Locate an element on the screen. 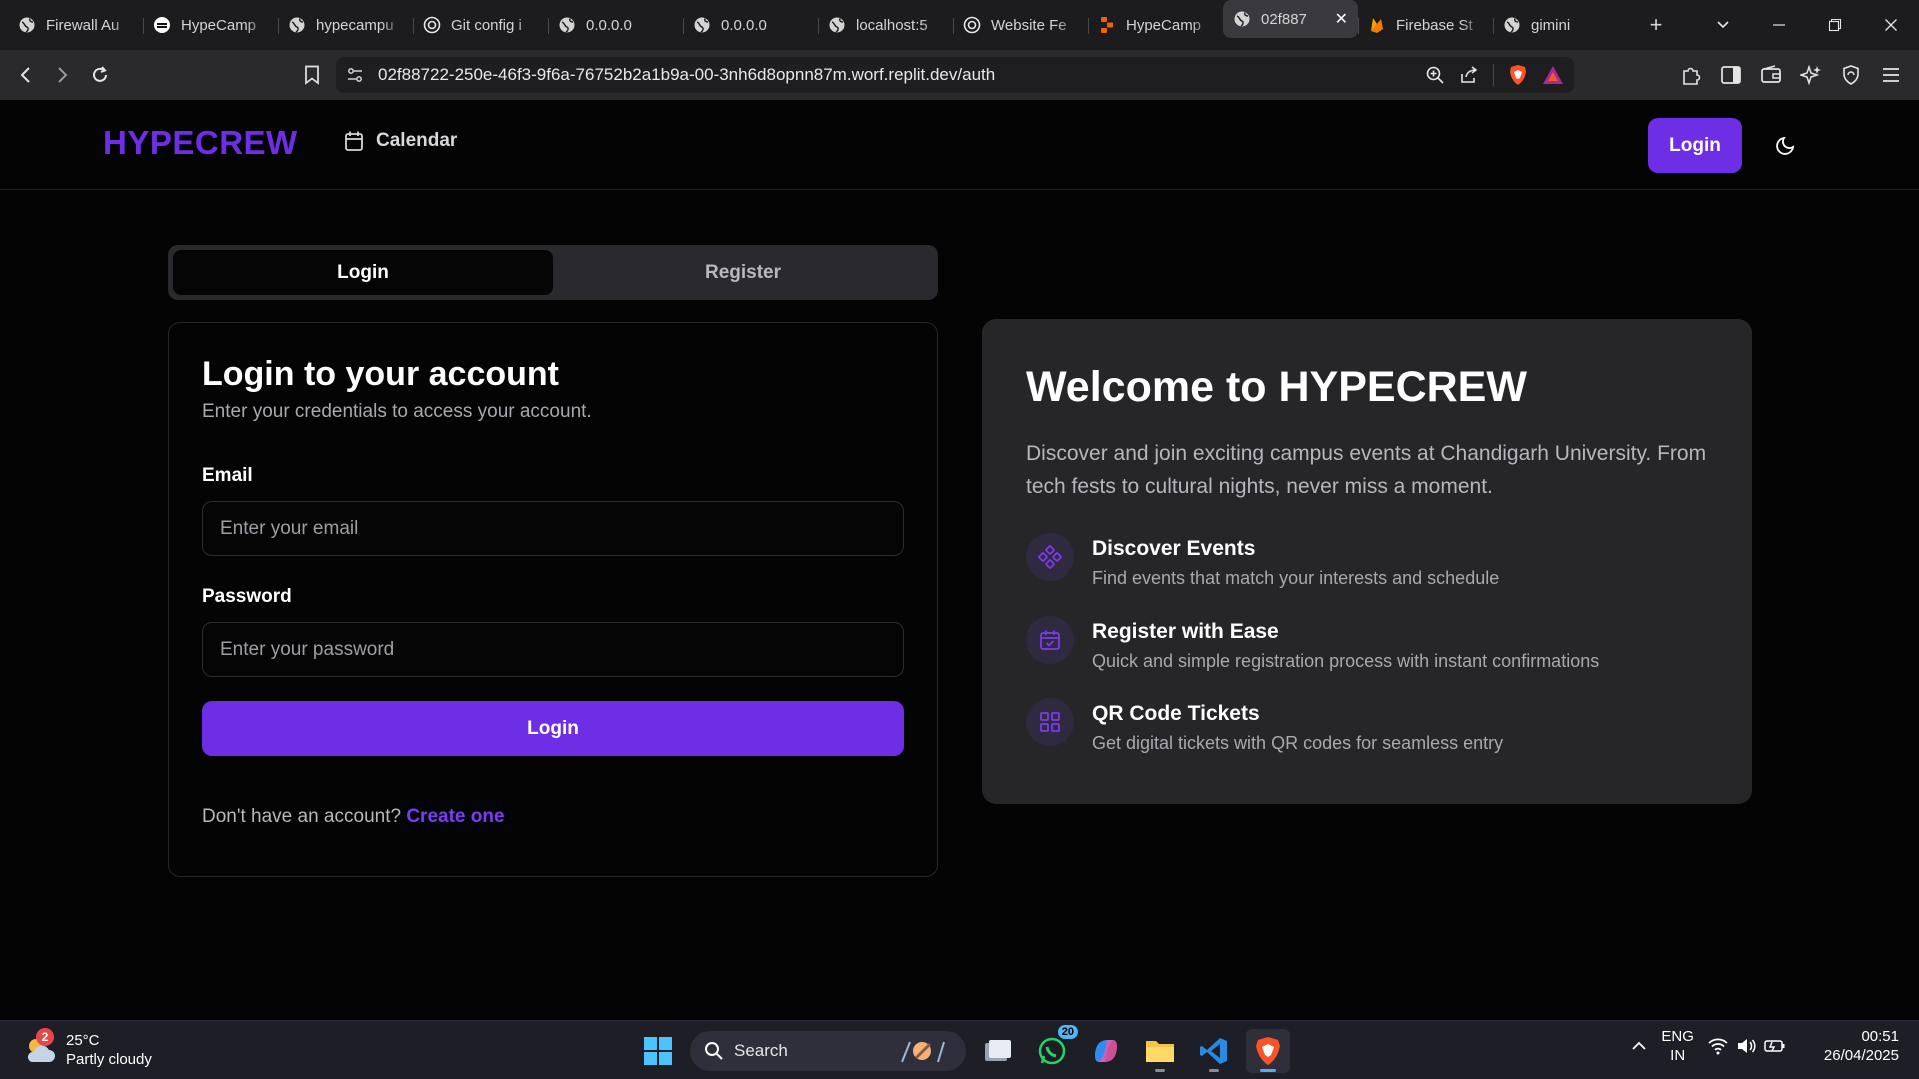 The height and width of the screenshot is (1079, 1919). quick-settings is located at coordinates (1747, 1046).